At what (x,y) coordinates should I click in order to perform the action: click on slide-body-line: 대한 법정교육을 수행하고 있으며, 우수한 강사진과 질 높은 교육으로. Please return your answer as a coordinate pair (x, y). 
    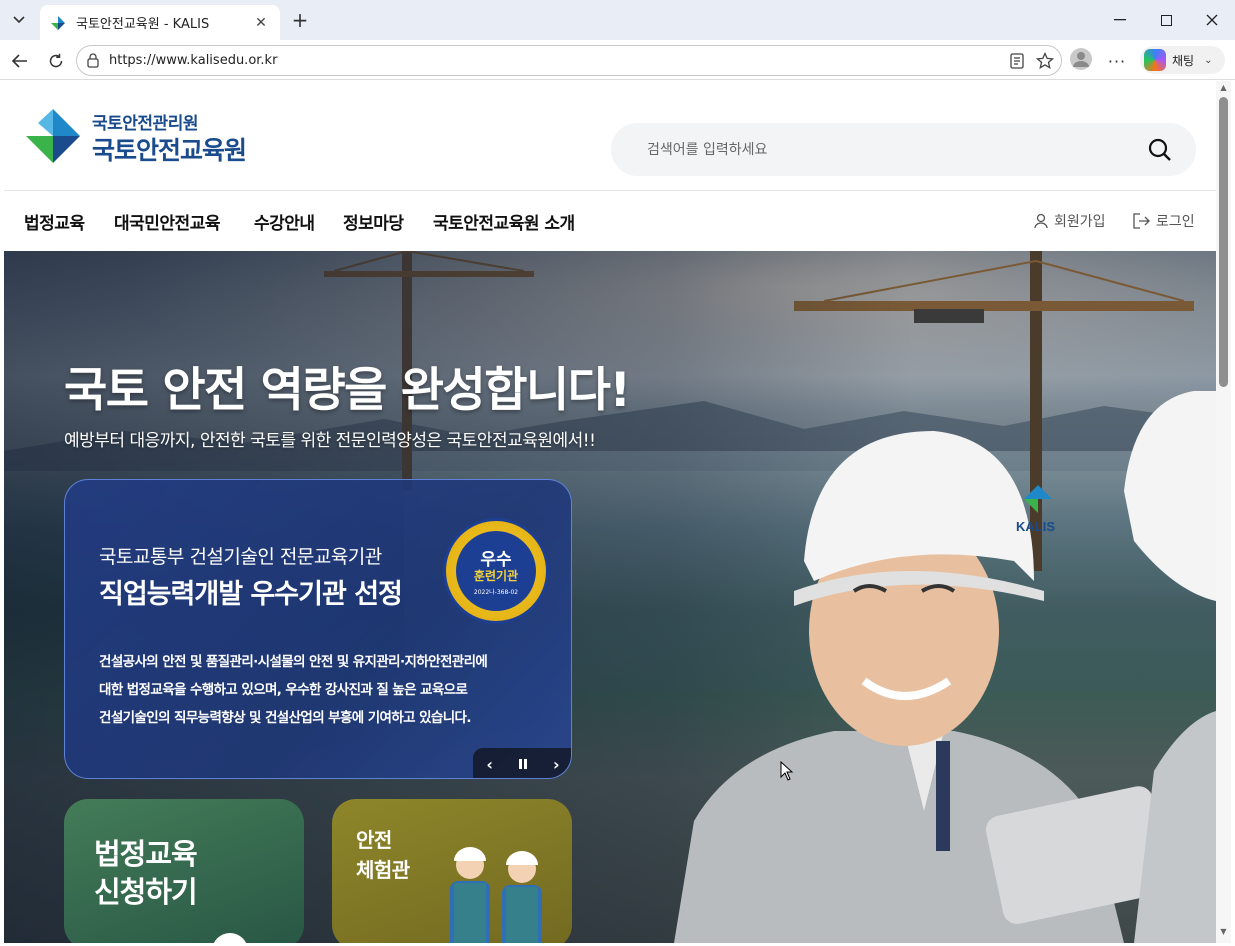
    Looking at the image, I should click on (283, 690).